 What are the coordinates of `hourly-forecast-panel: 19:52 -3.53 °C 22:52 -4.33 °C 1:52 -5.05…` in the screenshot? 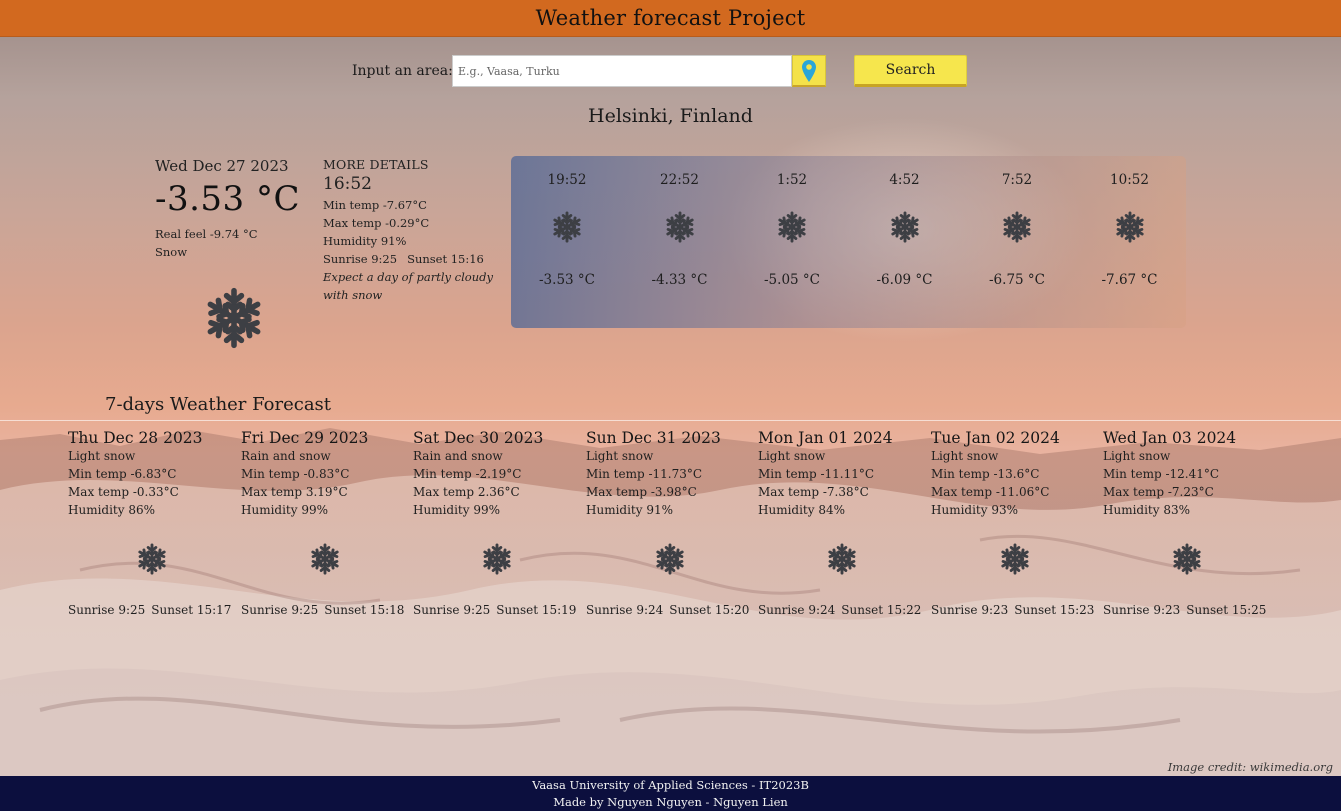 It's located at (848, 242).